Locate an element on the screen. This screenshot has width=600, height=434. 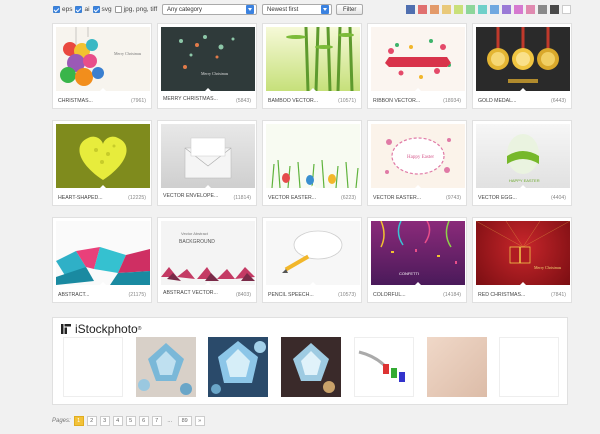
format-checkbox-jpg: jpg, png, tiff is located at coordinates (135, 9).